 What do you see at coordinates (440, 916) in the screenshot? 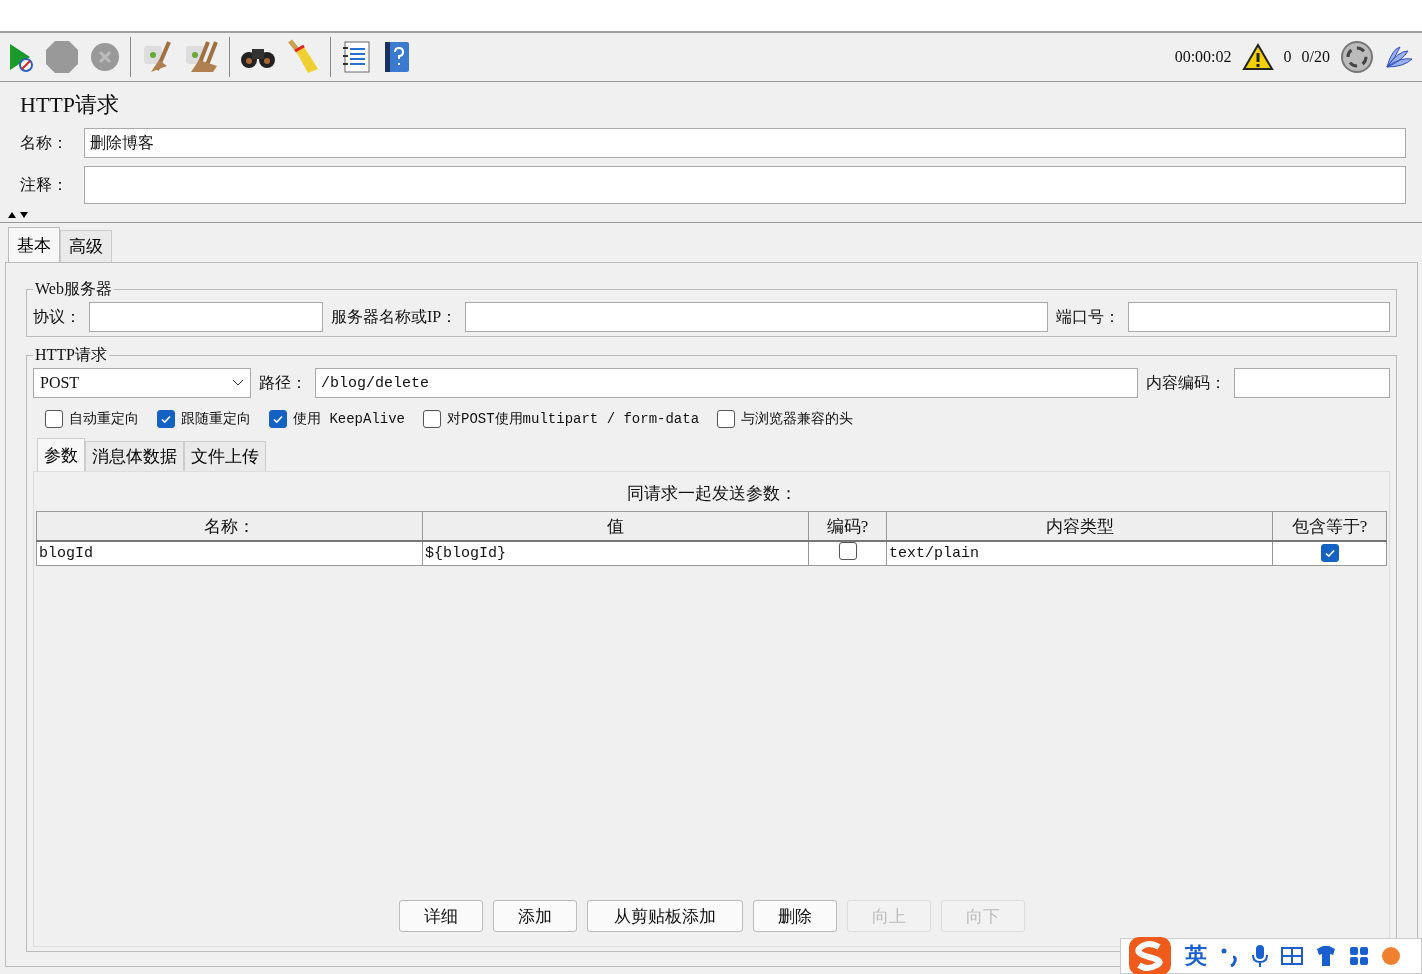
I see `action-button: 详细` at bounding box center [440, 916].